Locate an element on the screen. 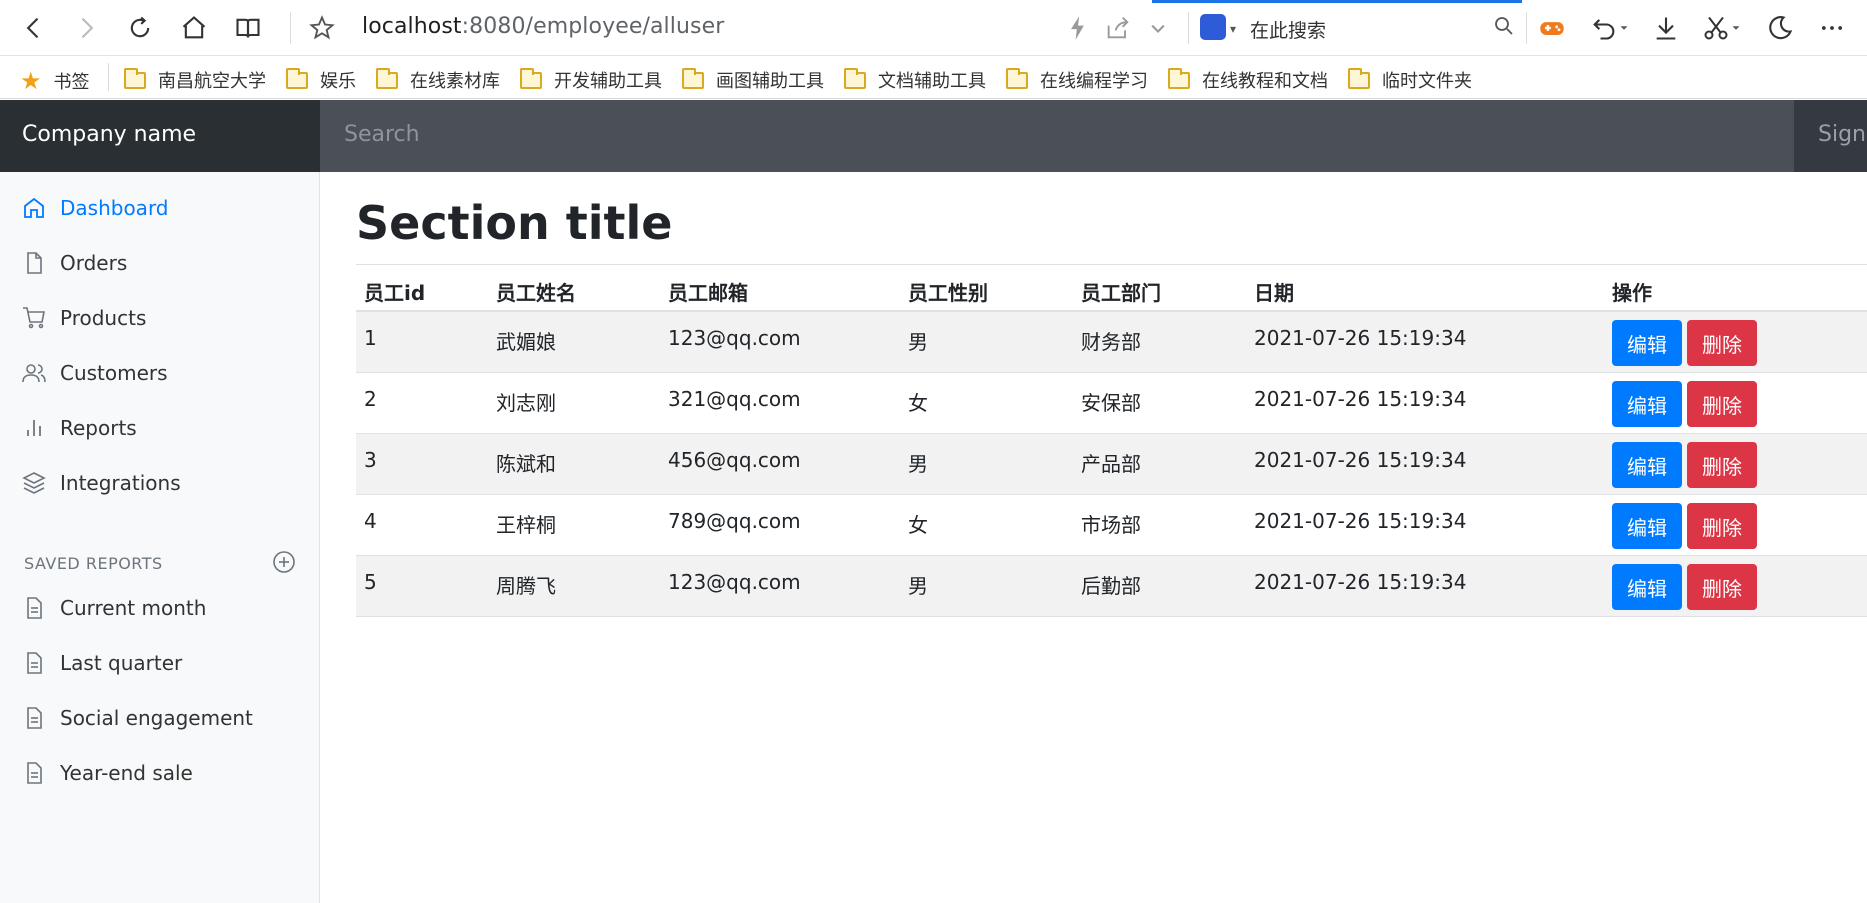  cell-gender: 男 is located at coordinates (918, 586).